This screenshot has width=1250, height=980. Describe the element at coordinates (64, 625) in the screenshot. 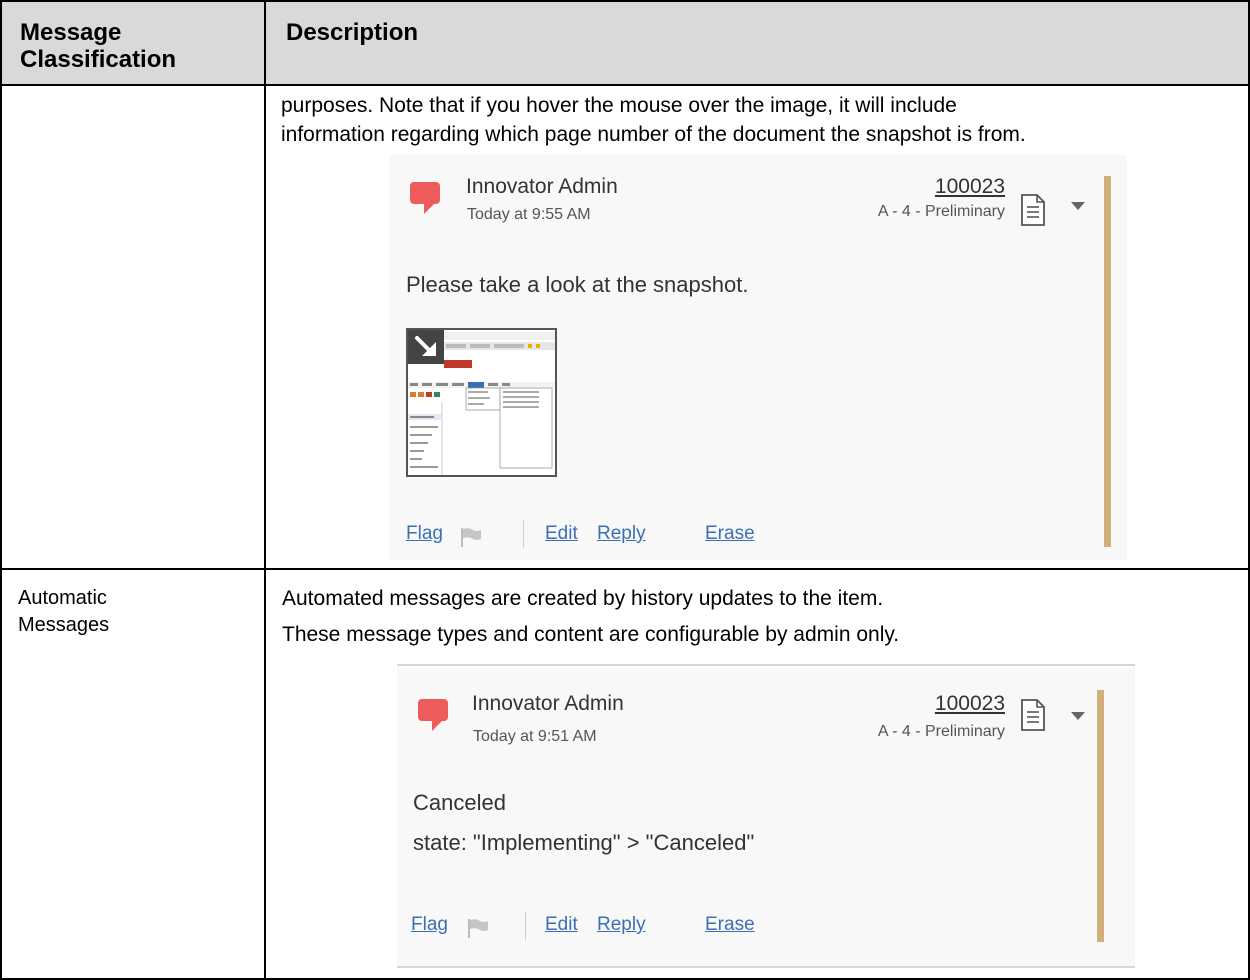

I see `row2-classification-line2: Messages` at that location.